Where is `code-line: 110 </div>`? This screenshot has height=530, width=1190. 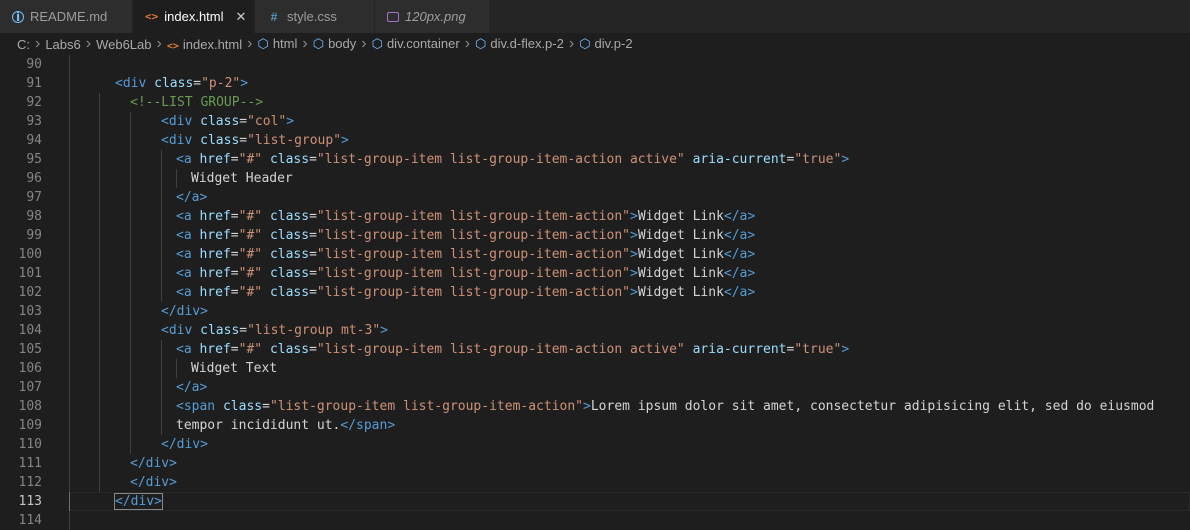
code-line: 110 </div> is located at coordinates (595, 444).